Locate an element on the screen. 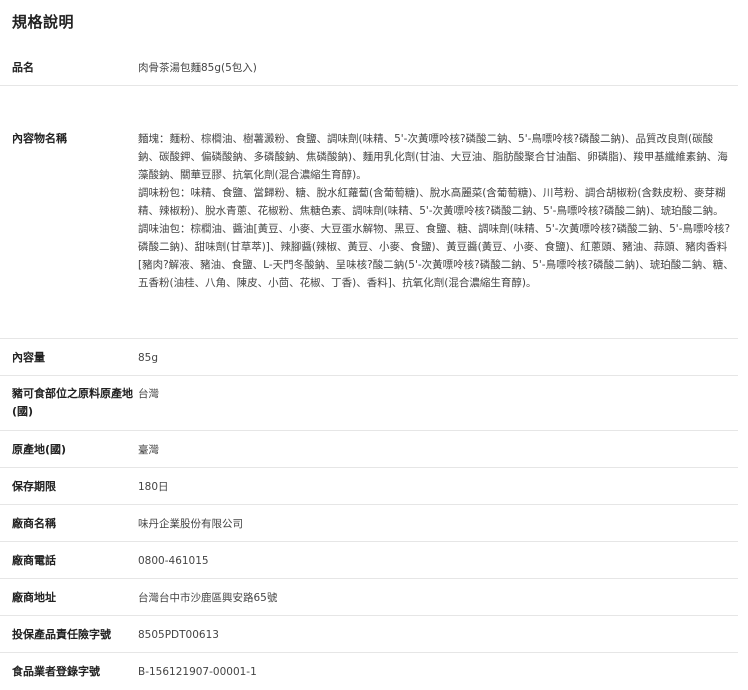 This screenshot has height=690, width=748. spec-label: 品名 is located at coordinates (23, 67).